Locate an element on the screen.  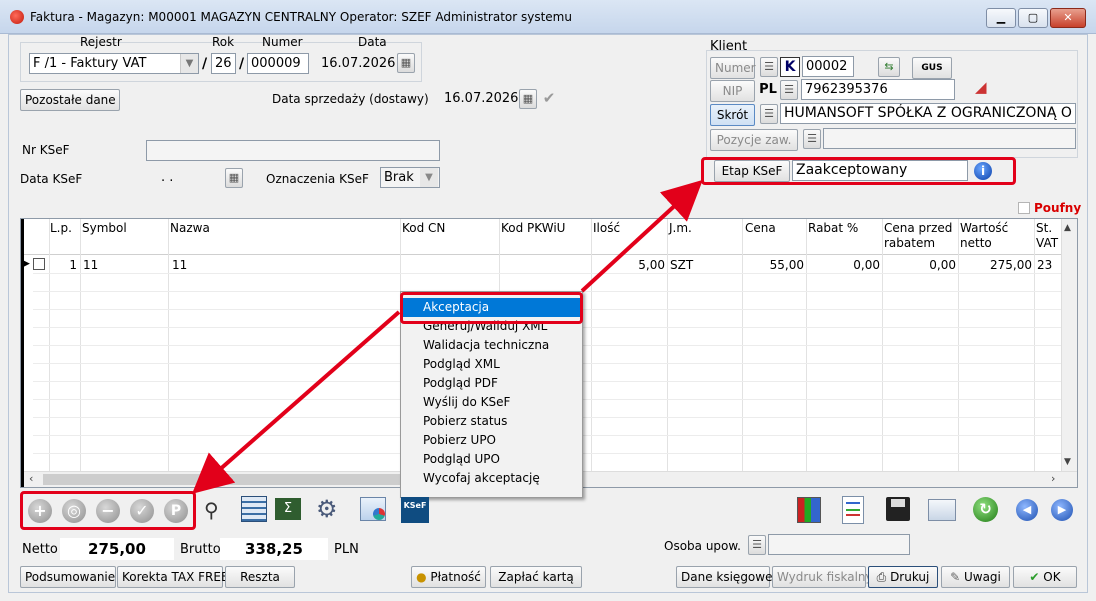
arrow-to-etap-ksef is located at coordinates (641, 236).